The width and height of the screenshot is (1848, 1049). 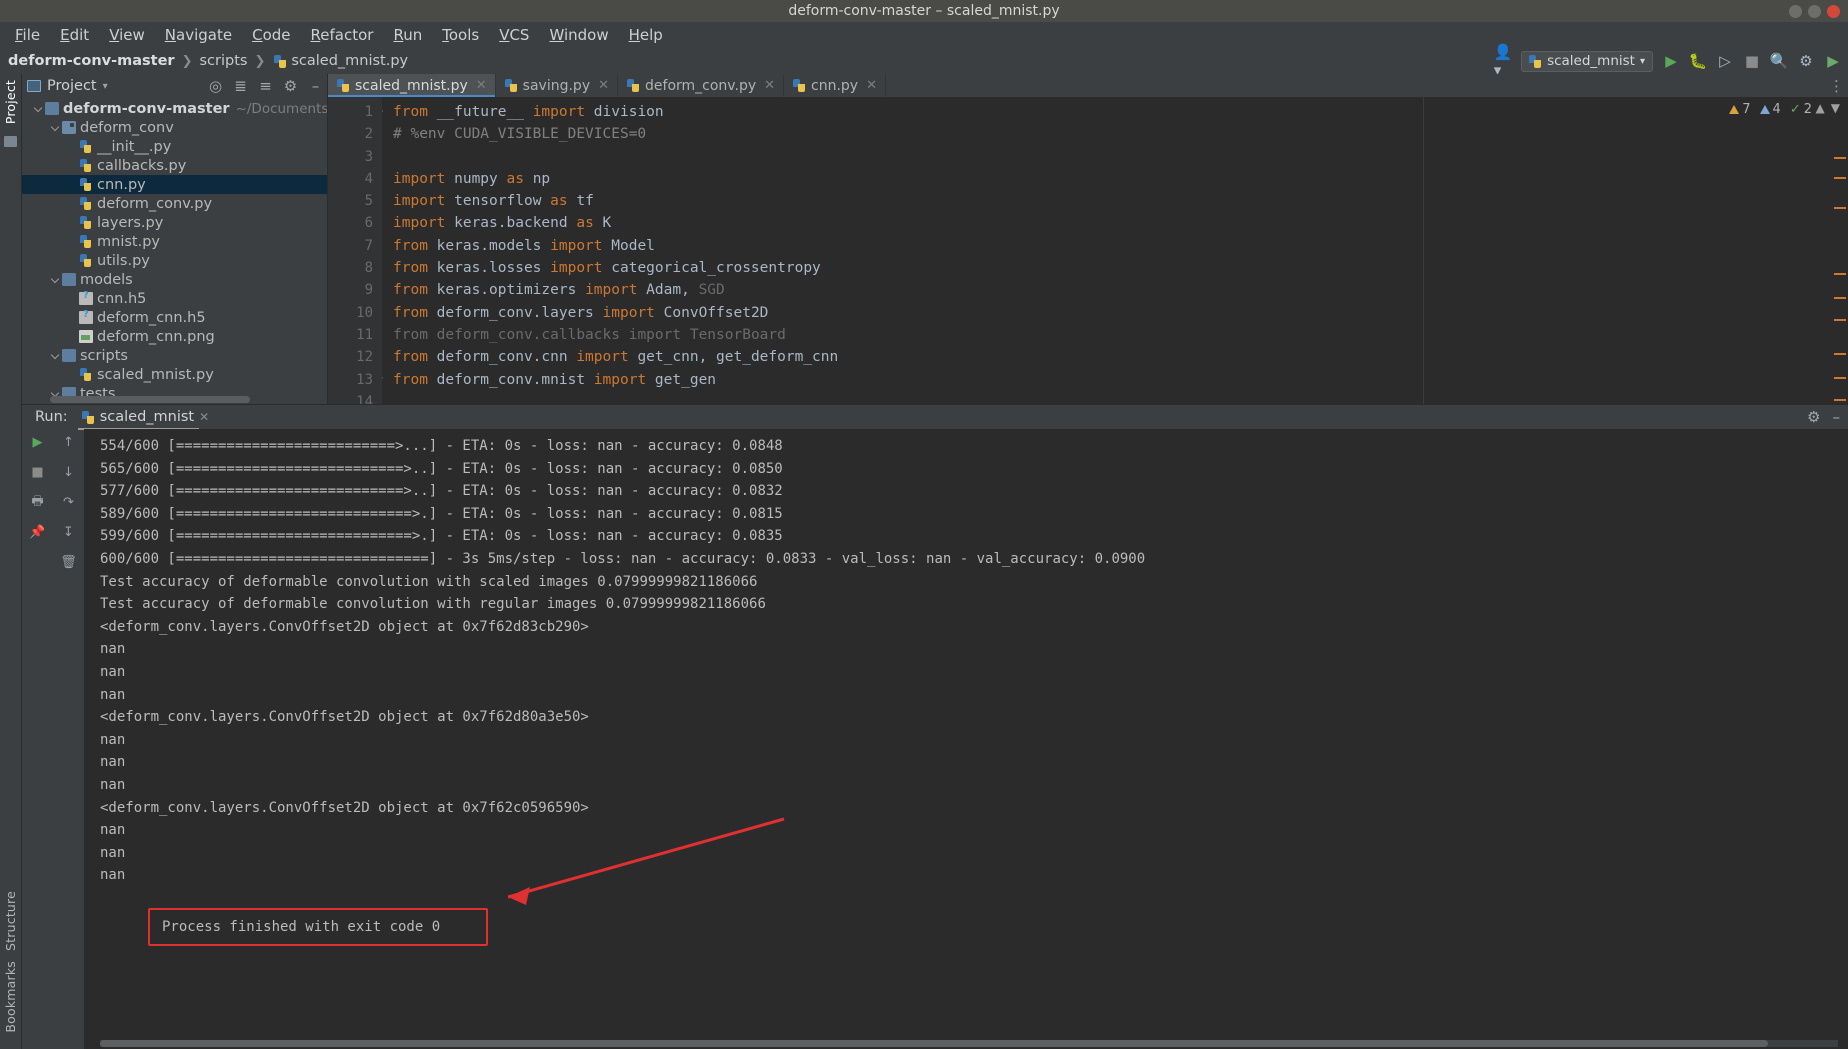 I want to click on tree-horizontal-scrollbar, so click(x=150, y=399).